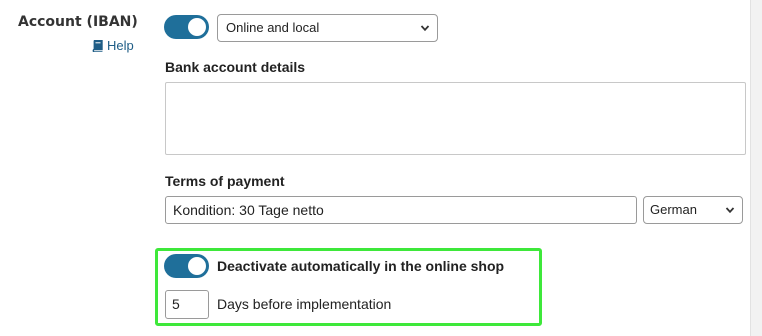 The height and width of the screenshot is (336, 762). I want to click on scrollbar, so click(756, 168).